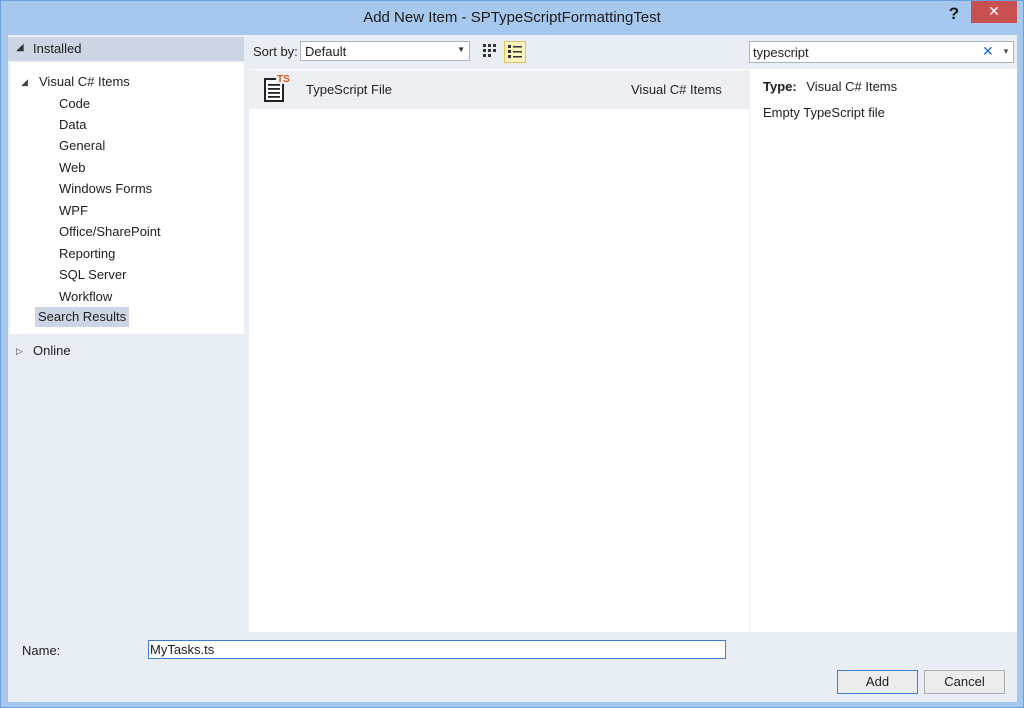  What do you see at coordinates (283, 79) in the screenshot?
I see `icon-badge-text: TS` at bounding box center [283, 79].